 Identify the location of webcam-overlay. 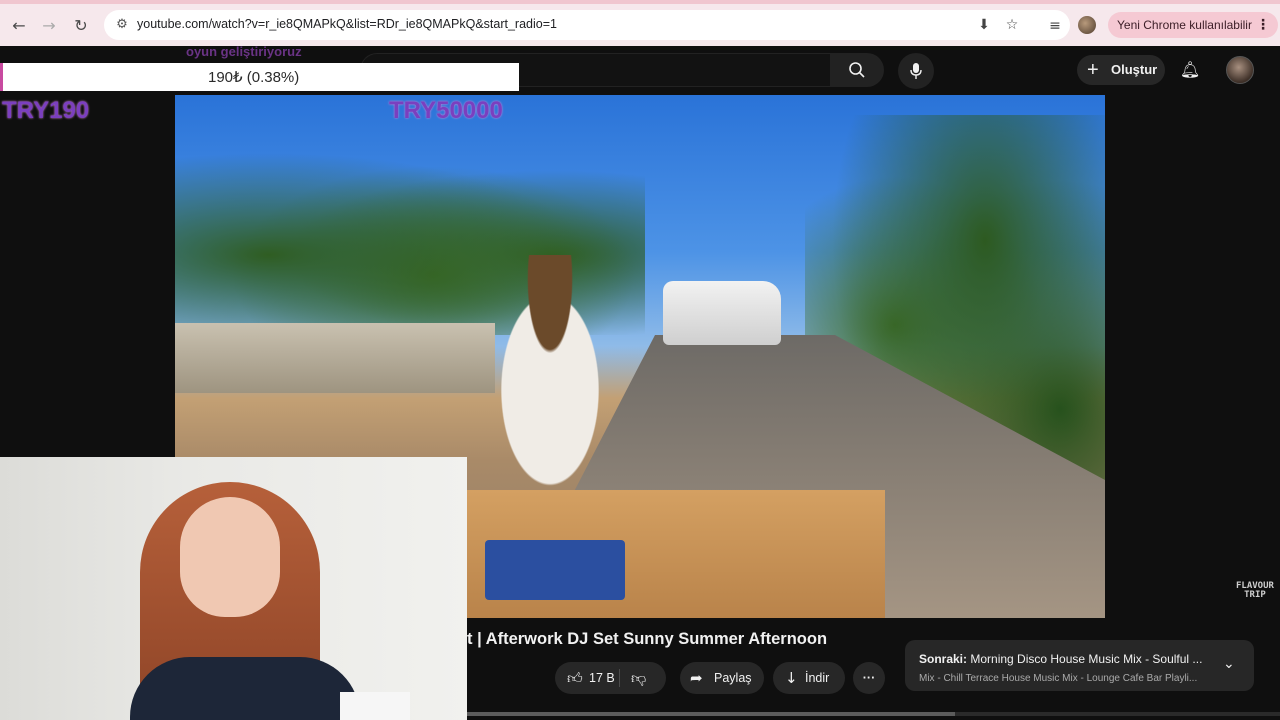
(233, 588).